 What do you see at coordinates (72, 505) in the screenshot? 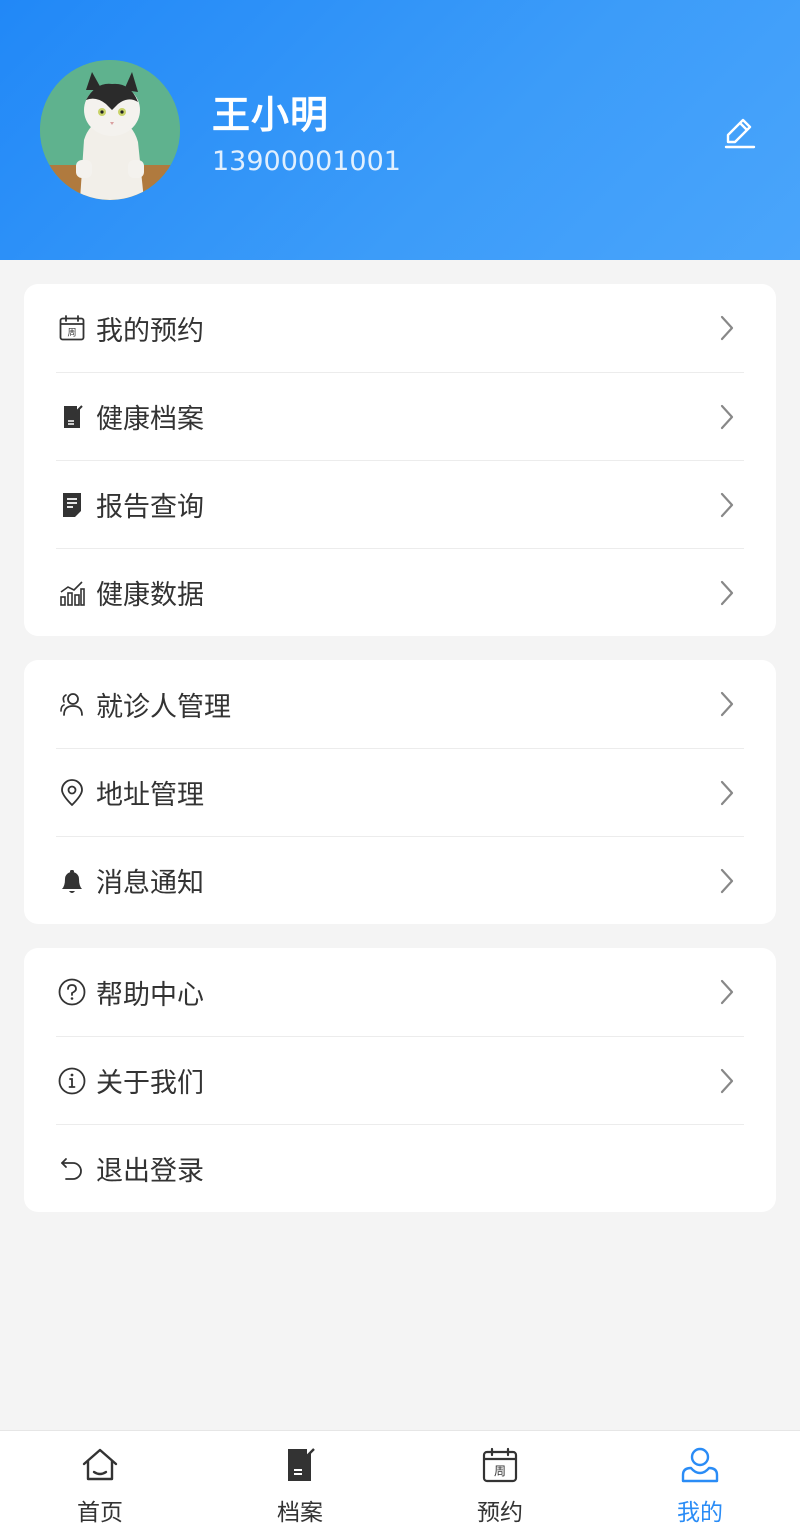
I see `report-icon` at bounding box center [72, 505].